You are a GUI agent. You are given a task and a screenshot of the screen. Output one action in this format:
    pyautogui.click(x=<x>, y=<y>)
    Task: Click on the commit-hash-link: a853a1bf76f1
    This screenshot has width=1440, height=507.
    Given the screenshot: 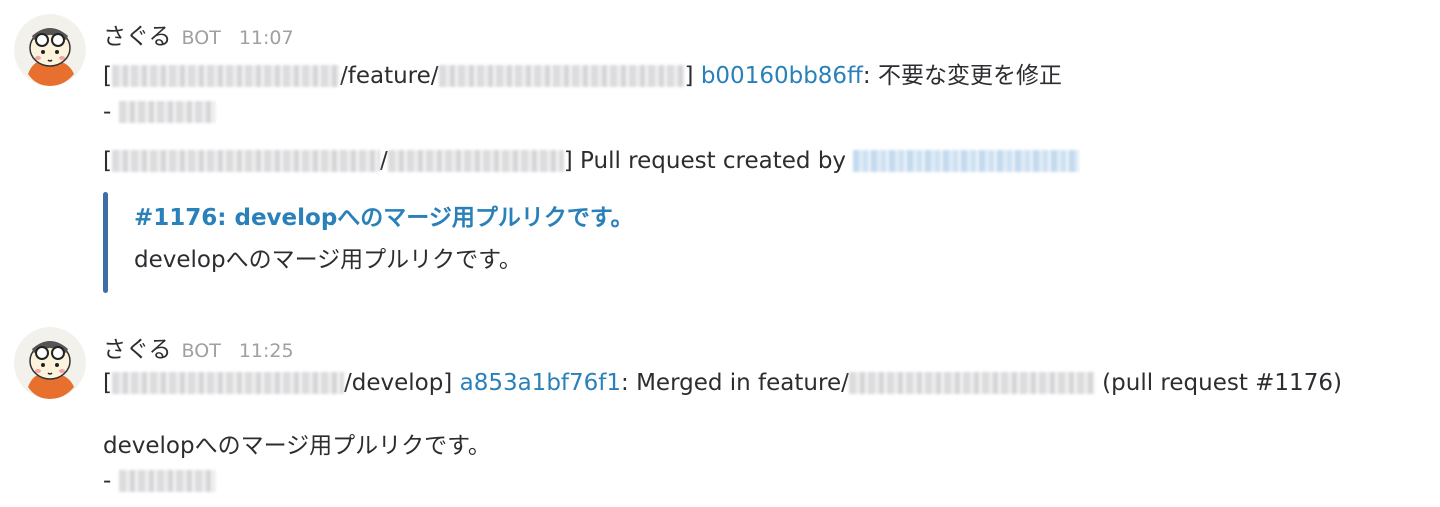 What is the action you would take?
    pyautogui.click(x=540, y=383)
    